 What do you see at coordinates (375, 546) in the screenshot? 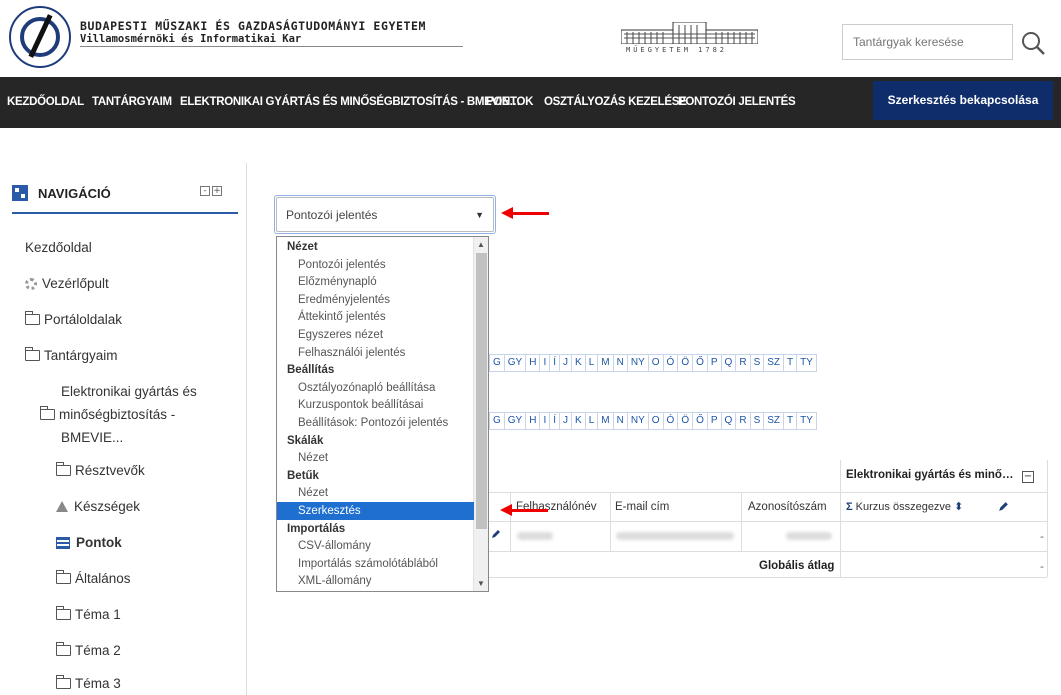
I see `dropdown-option: CSV-állomány` at bounding box center [375, 546].